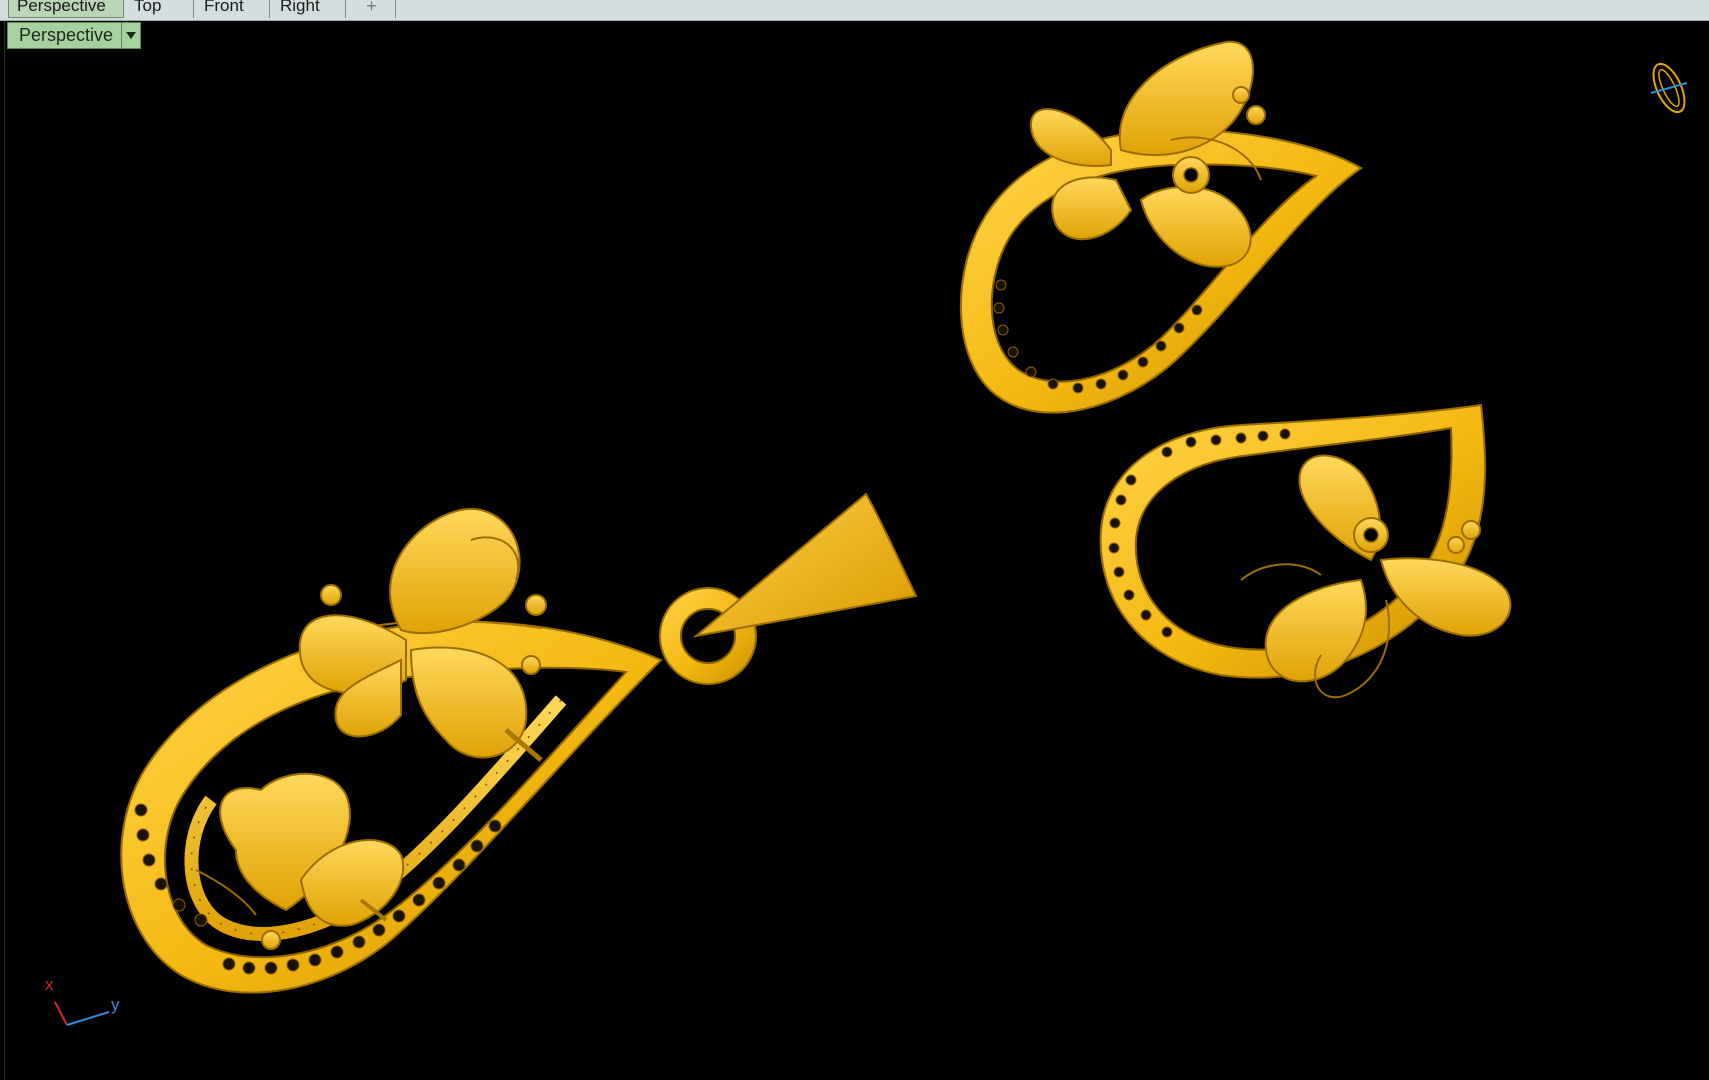 The height and width of the screenshot is (1080, 1709). Describe the element at coordinates (115, 1004) in the screenshot. I see `axis-y-label: y` at that location.